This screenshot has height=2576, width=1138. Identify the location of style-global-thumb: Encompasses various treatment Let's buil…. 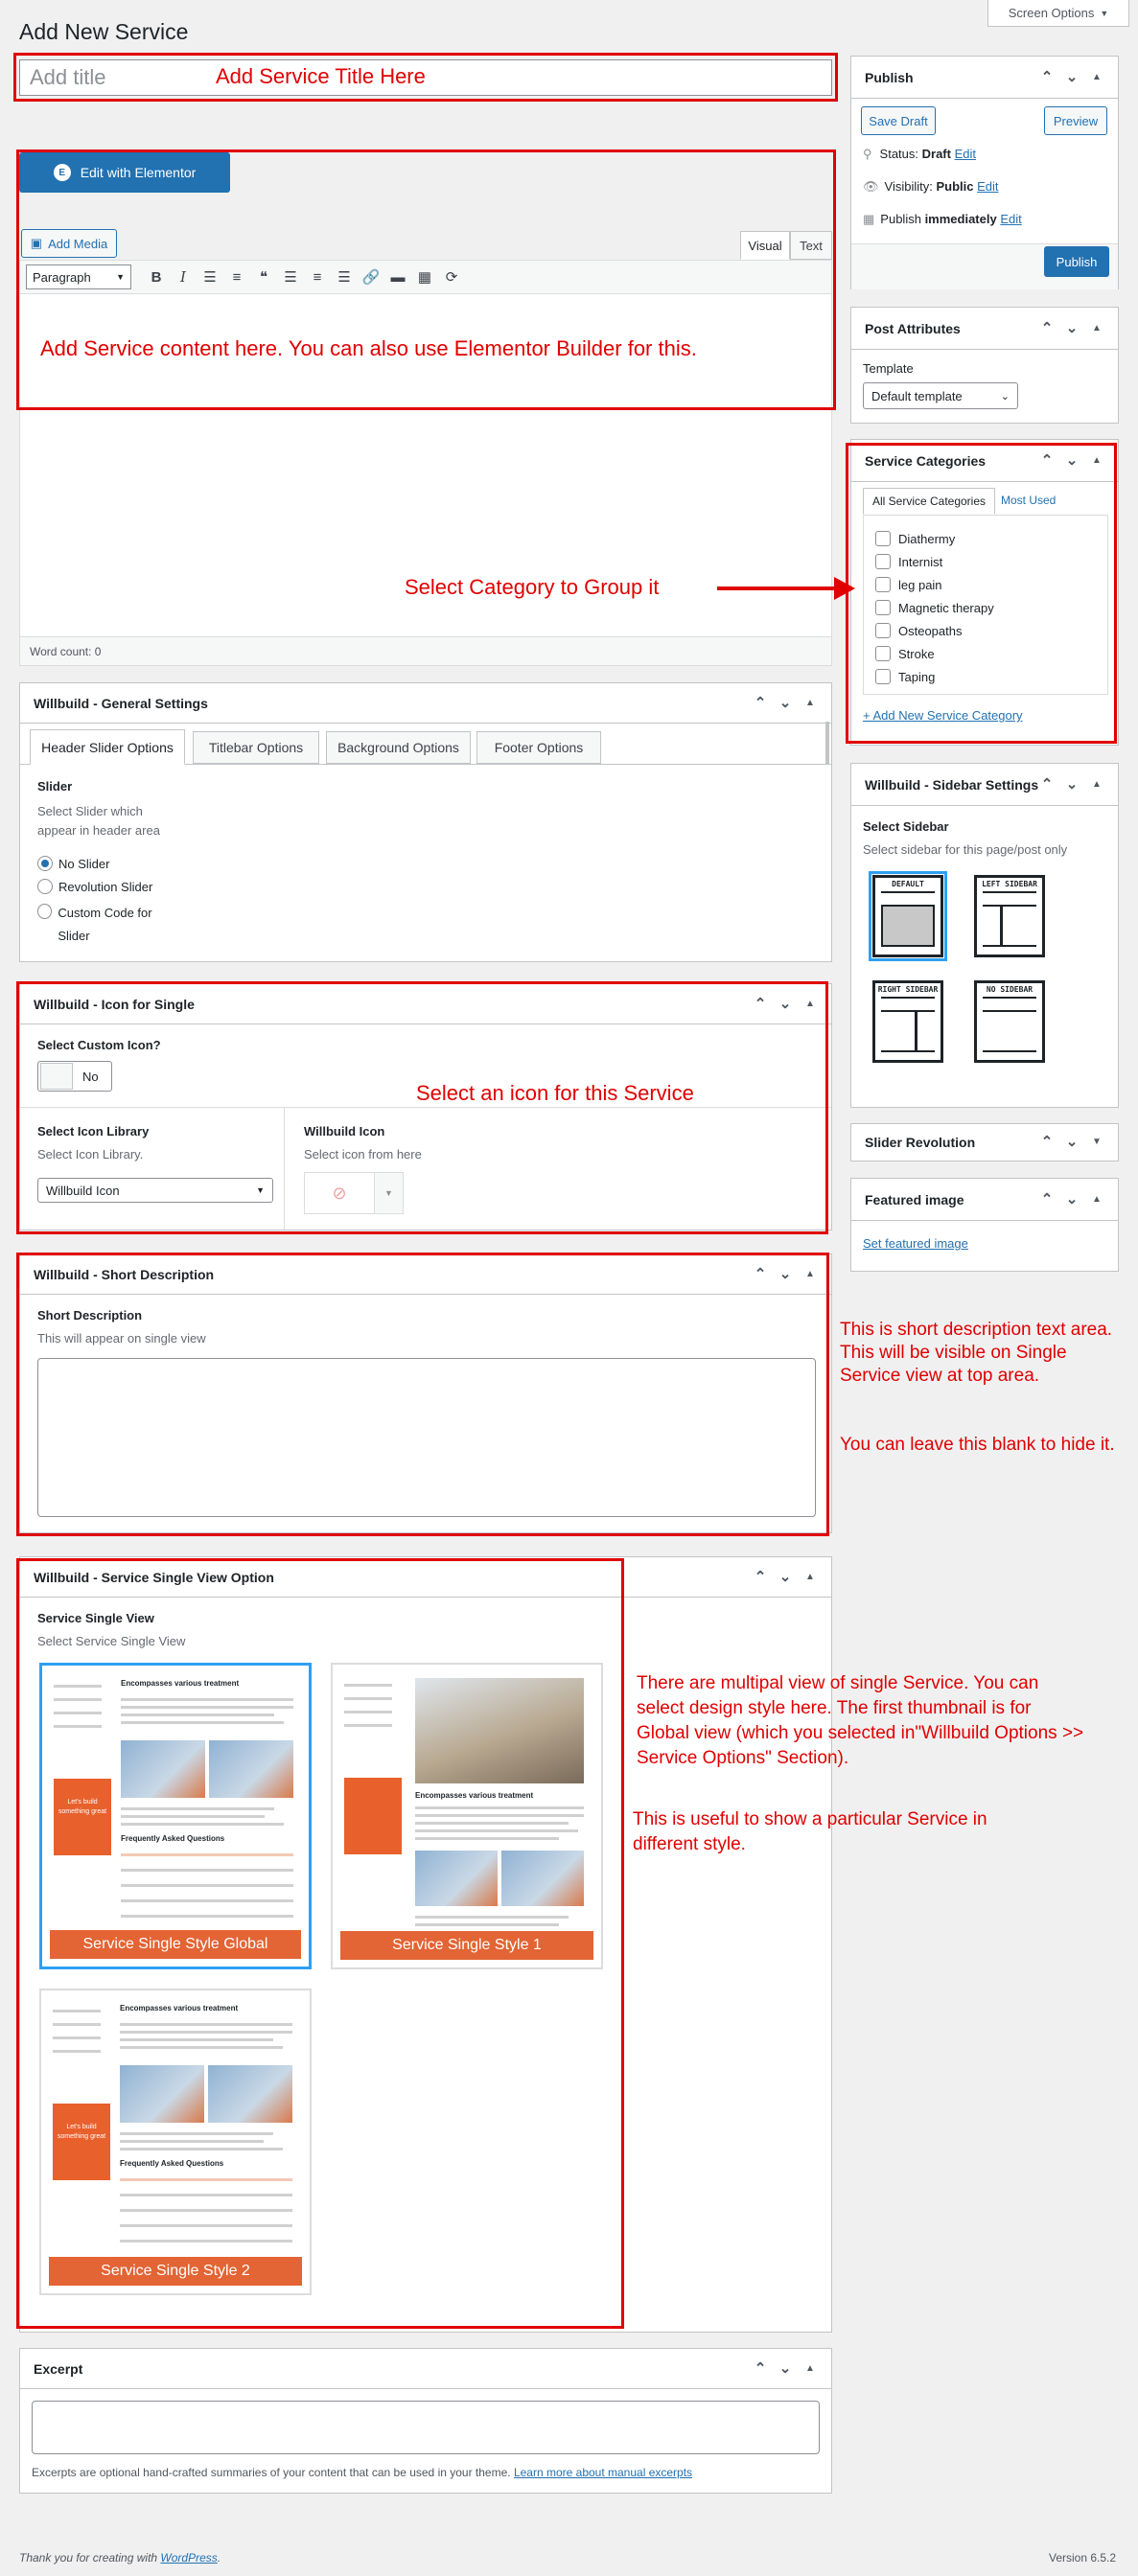
(175, 1816).